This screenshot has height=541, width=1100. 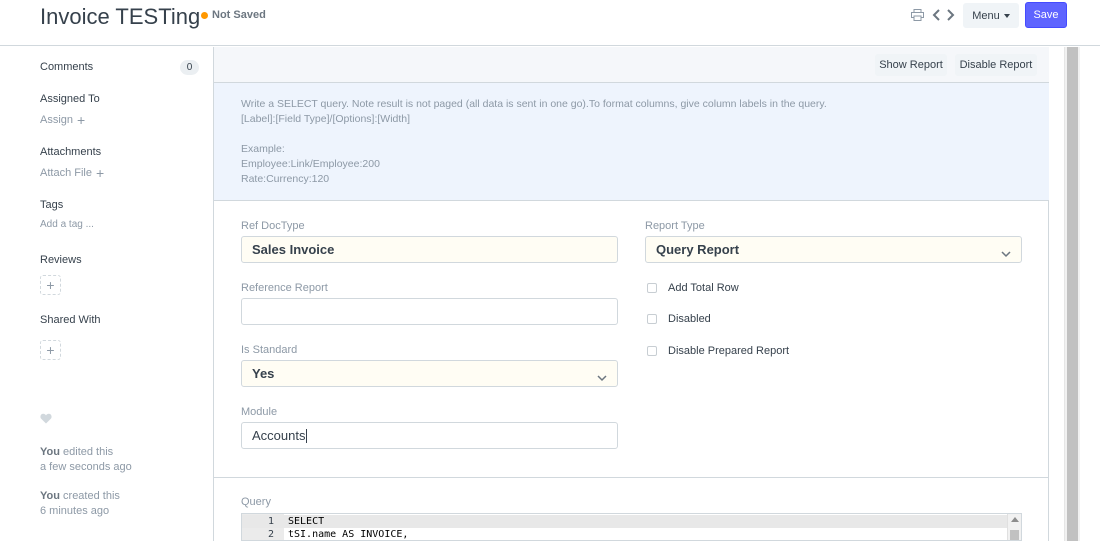 I want to click on page-title: Invoice TESTing, so click(x=120, y=16).